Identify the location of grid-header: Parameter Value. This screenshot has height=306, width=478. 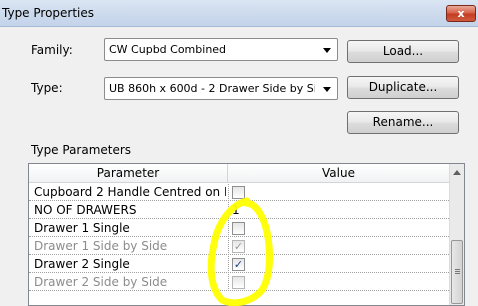
(239, 173).